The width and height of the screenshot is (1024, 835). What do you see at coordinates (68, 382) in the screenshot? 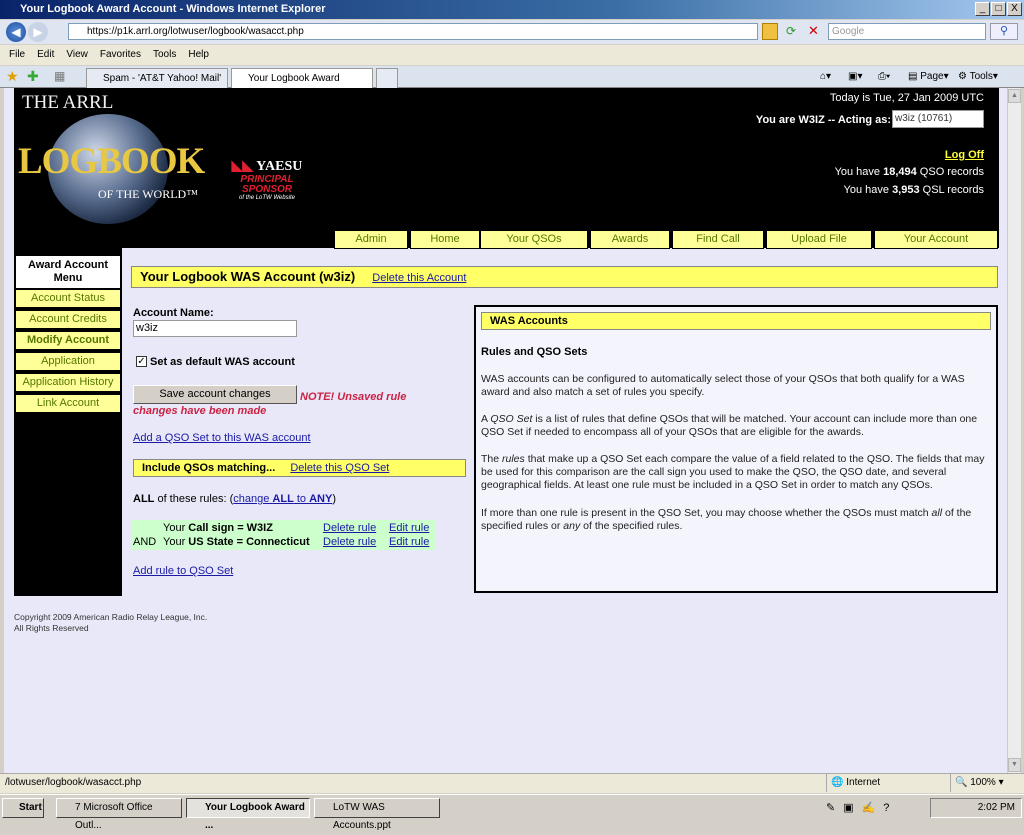
I see `sidebar-item-application-history: Application History` at bounding box center [68, 382].